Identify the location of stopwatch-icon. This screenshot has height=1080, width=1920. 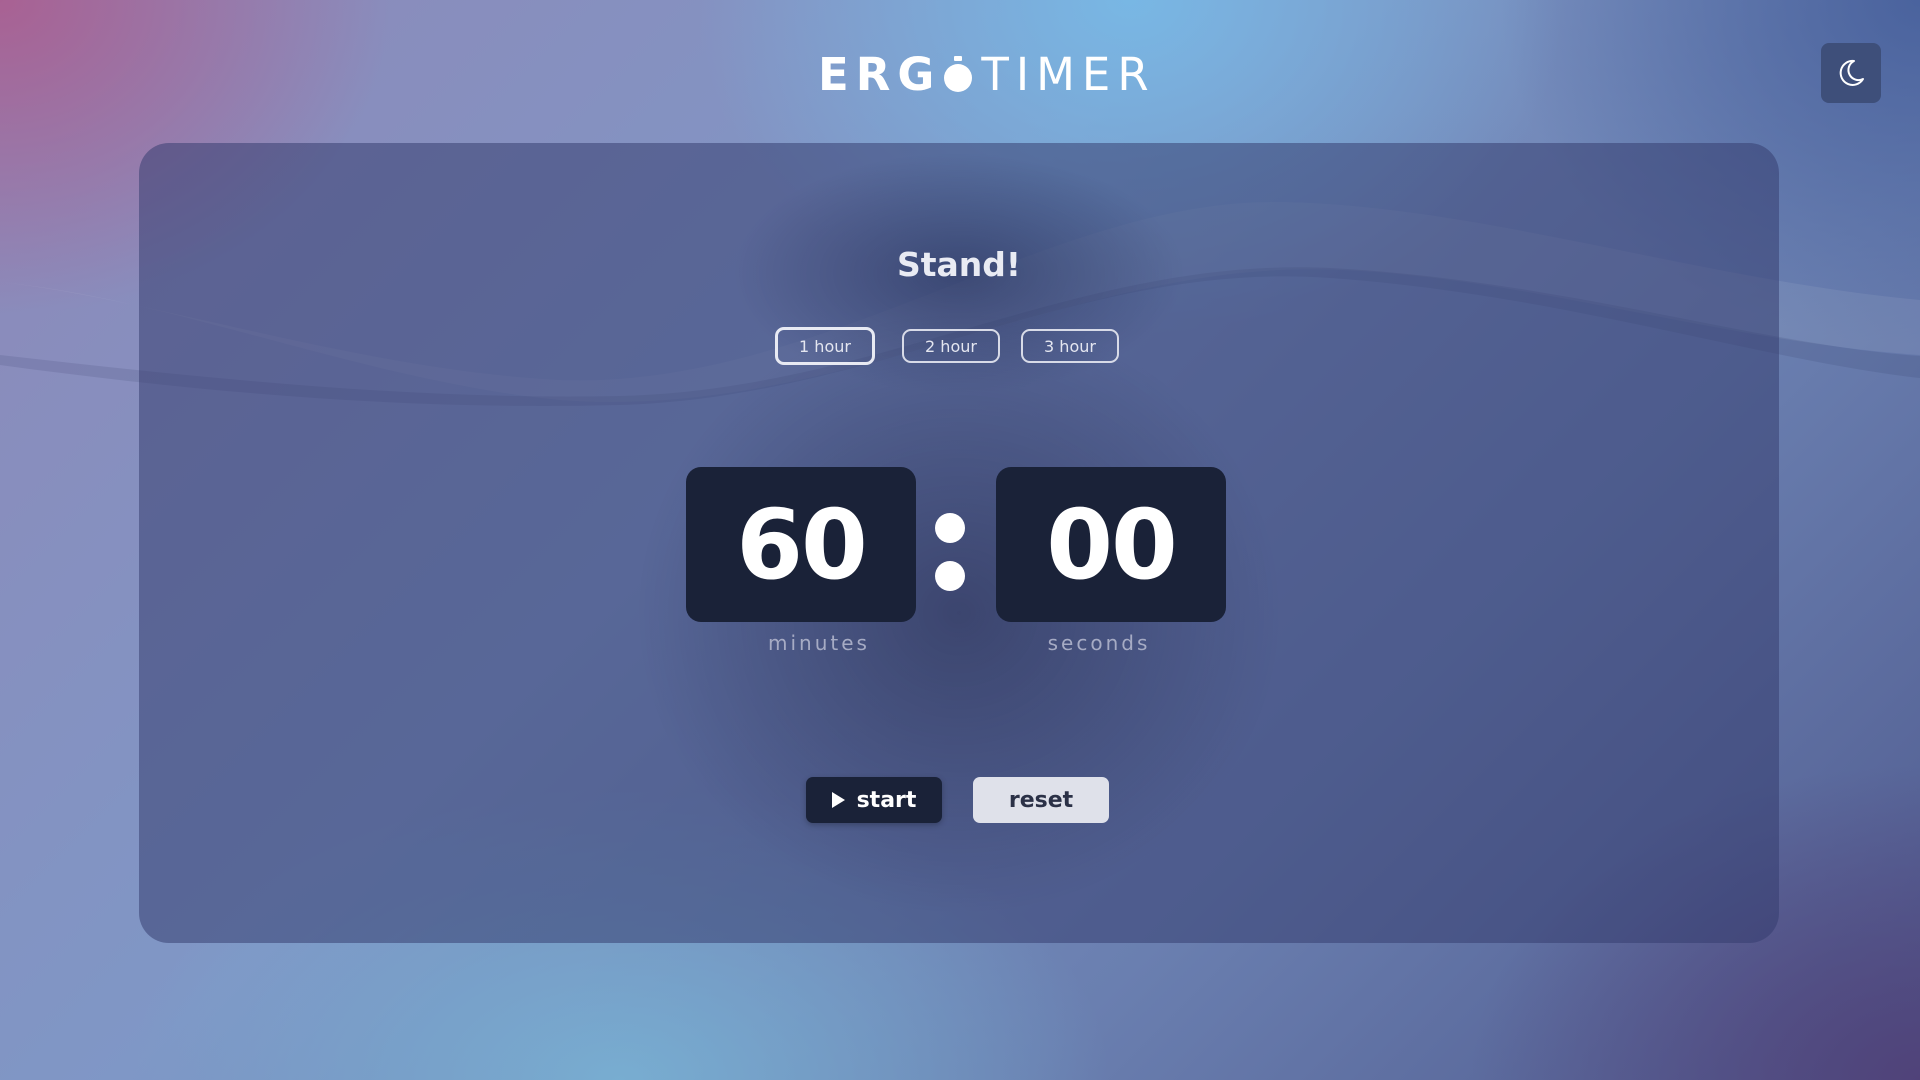
(958, 74).